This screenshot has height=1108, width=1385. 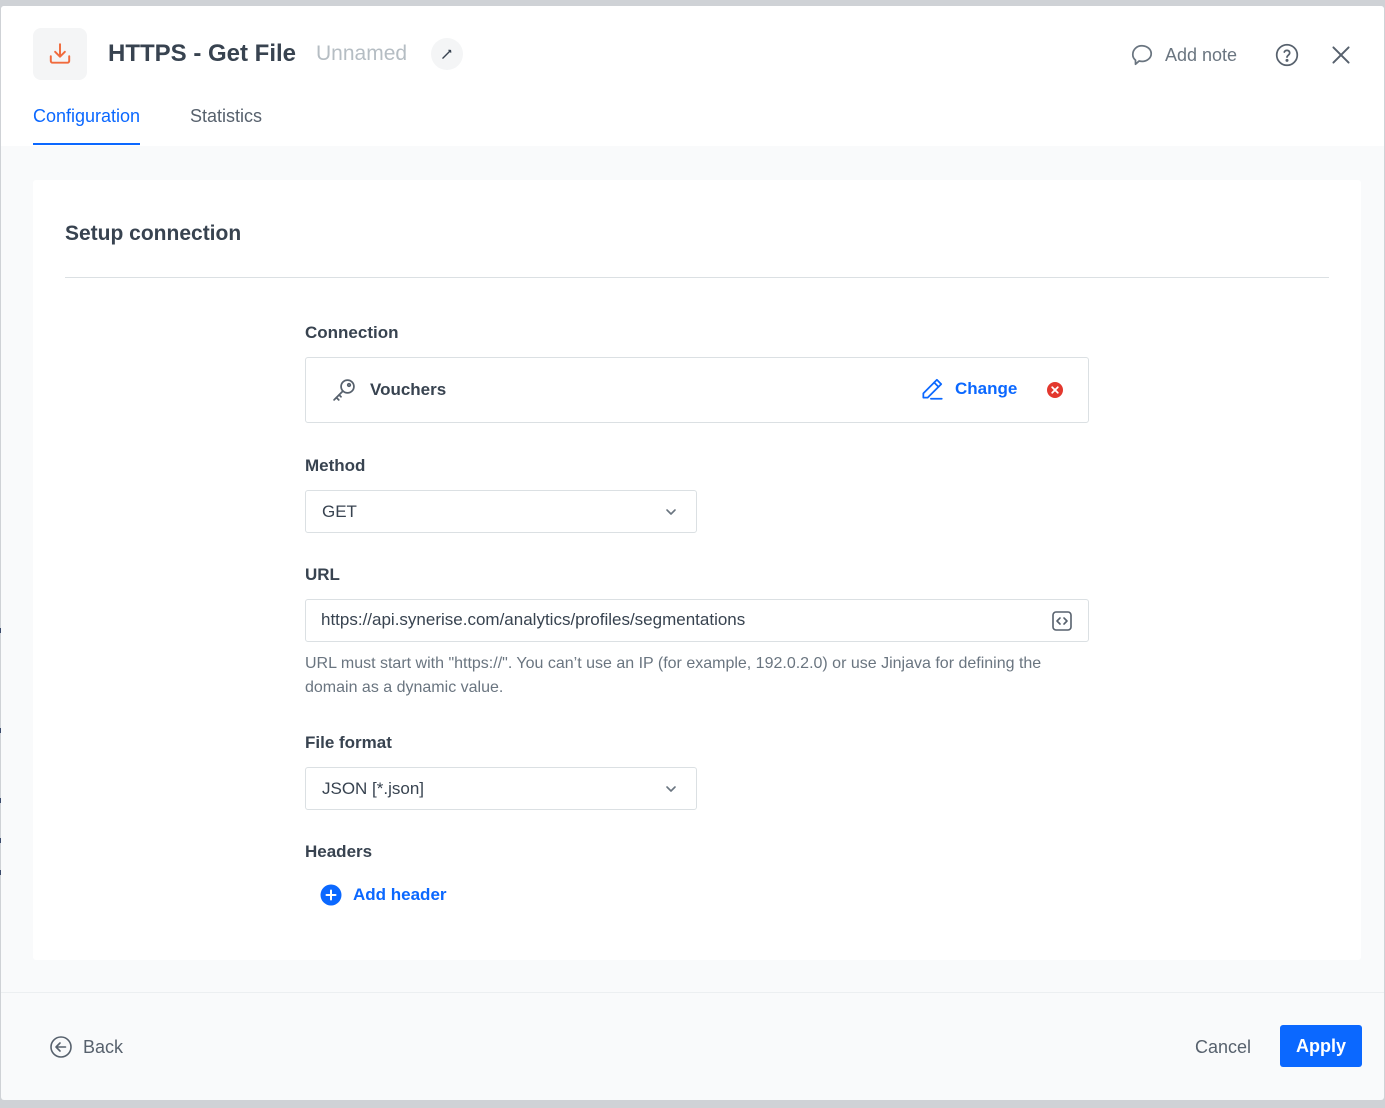 I want to click on add-note-button: Add note, so click(x=1183, y=55).